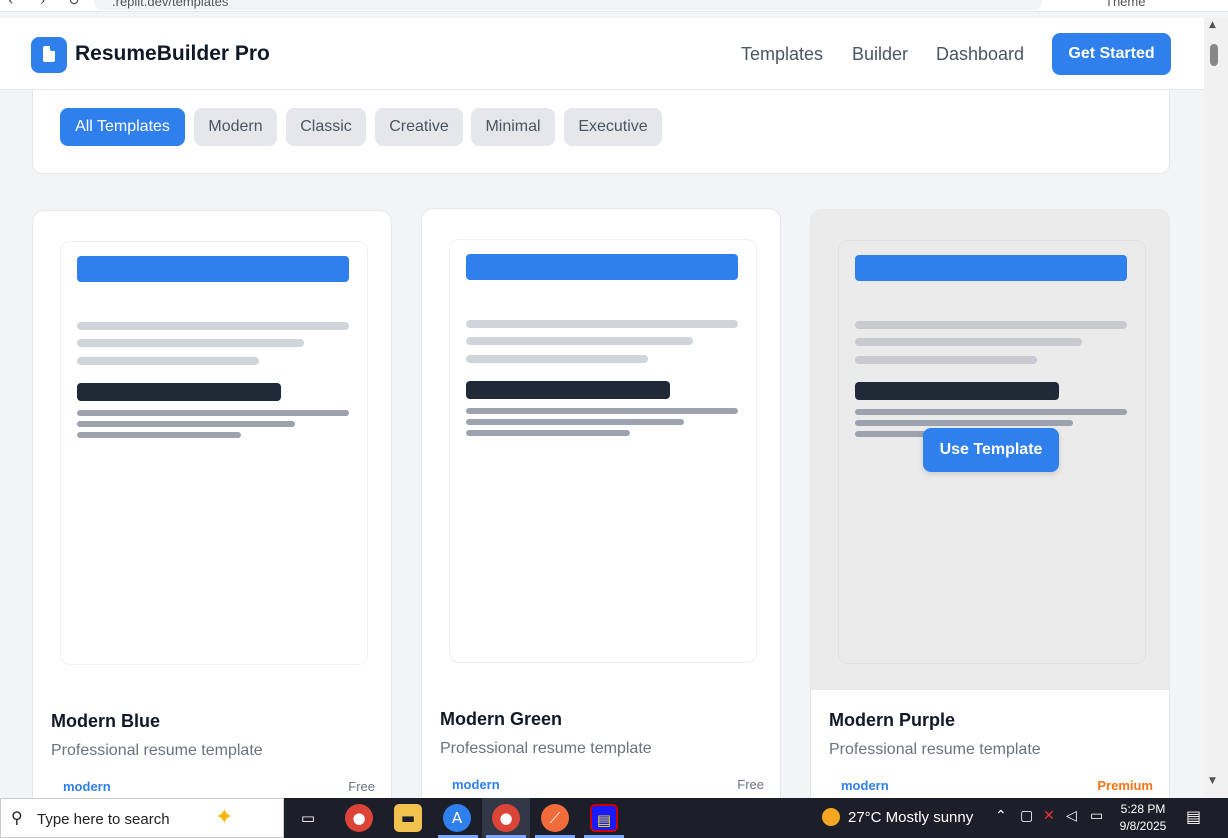 Image resolution: width=1228 pixels, height=838 pixels. I want to click on clock-date: 9/8/2025, so click(1143, 826).